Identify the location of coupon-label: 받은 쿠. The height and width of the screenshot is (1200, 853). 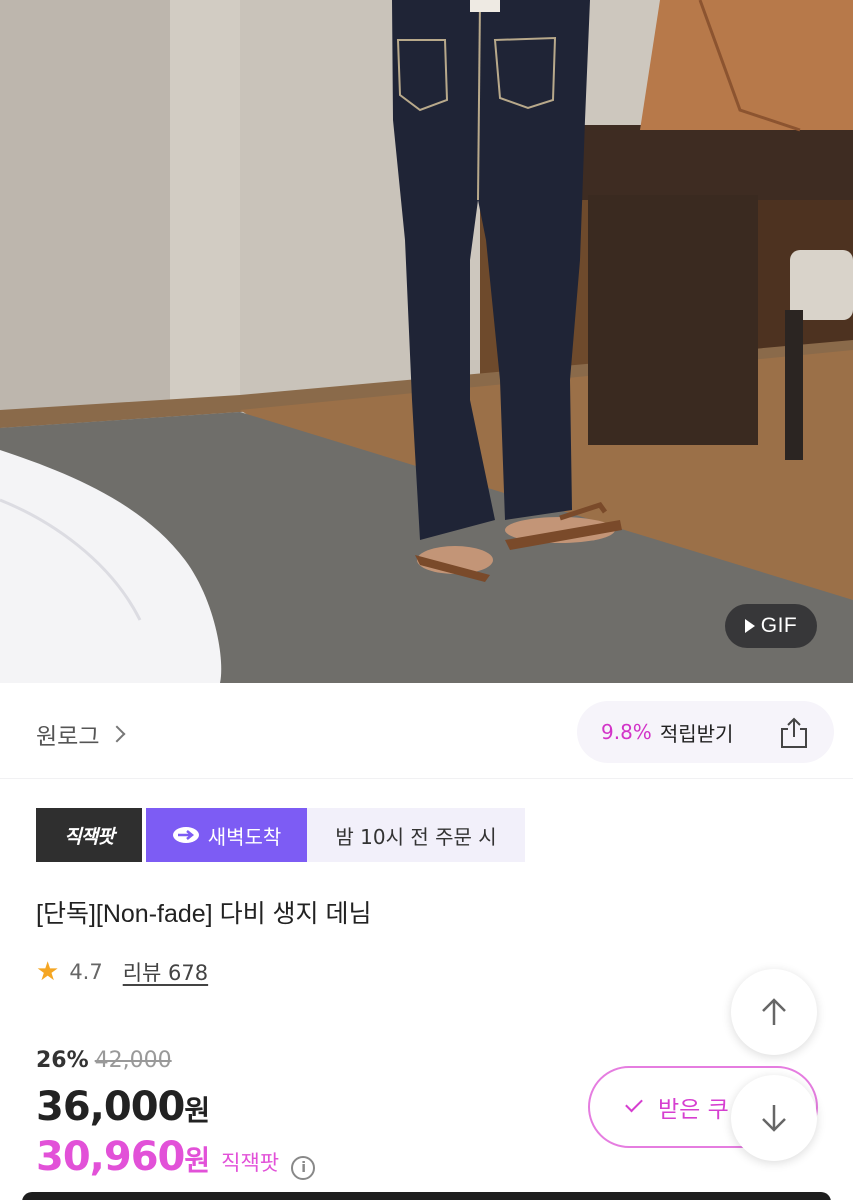
(693, 1110).